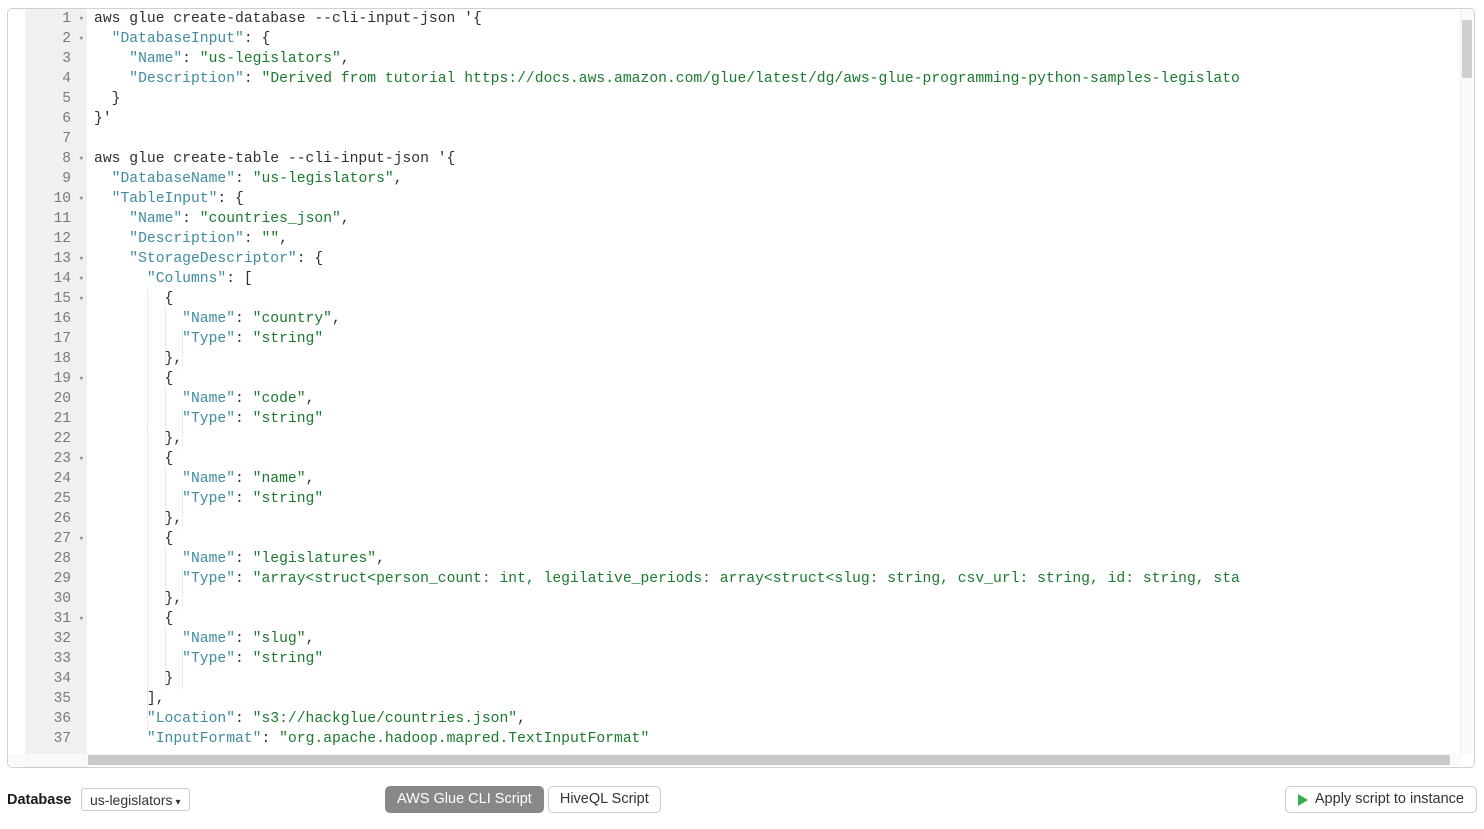  I want to click on code-line-19: {, so click(780, 379).